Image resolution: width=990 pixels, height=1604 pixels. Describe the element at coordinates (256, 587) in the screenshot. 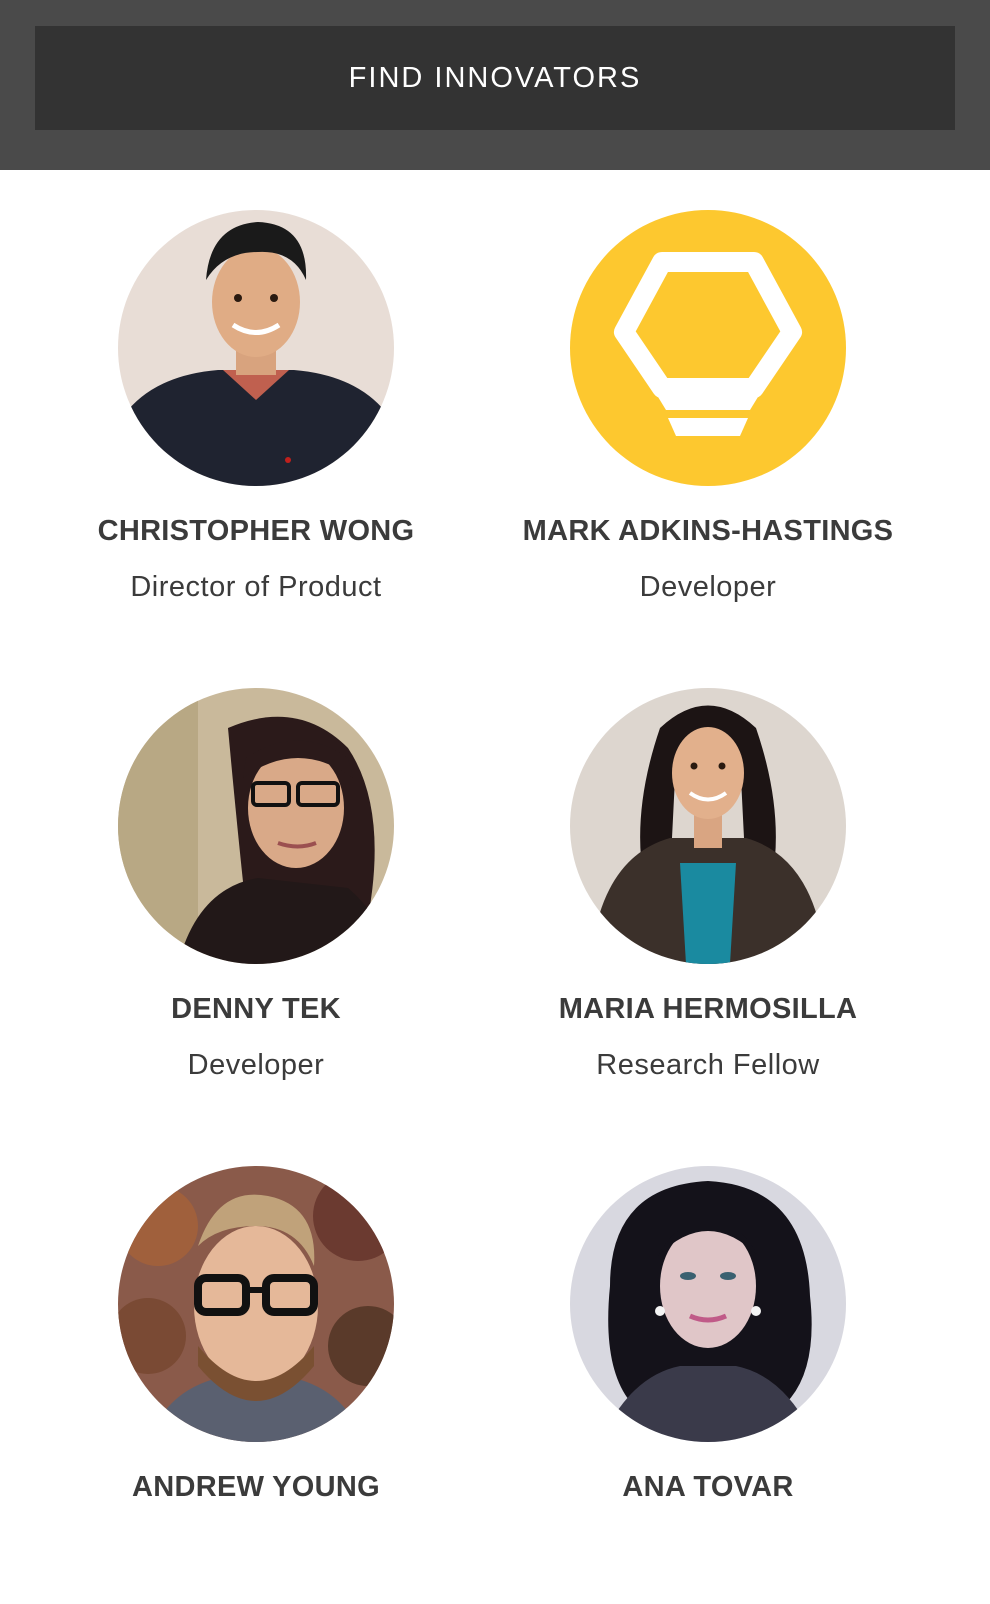

I see `innovator-role: Director of Product` at that location.